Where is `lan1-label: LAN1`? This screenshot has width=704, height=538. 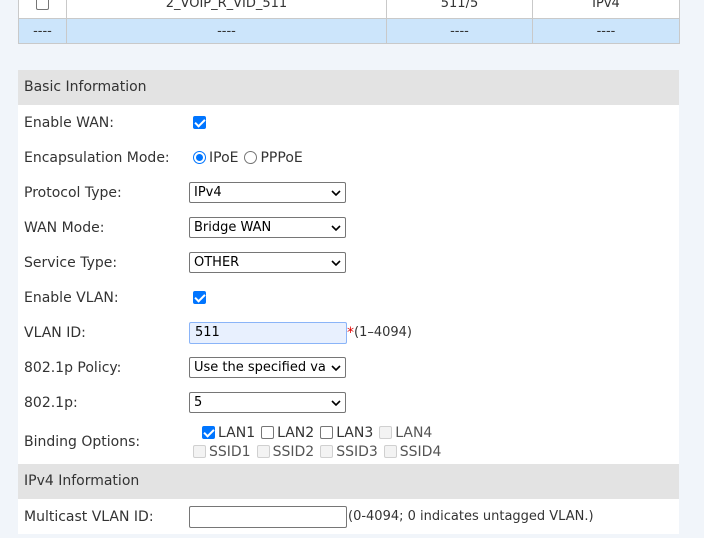
lan1-label: LAN1 is located at coordinates (237, 432).